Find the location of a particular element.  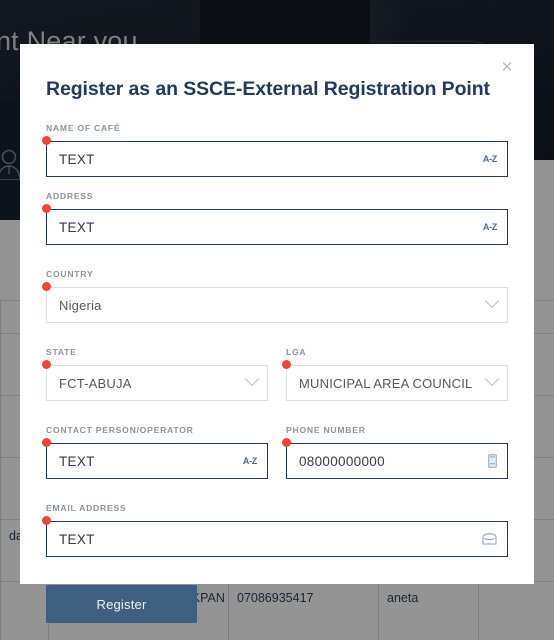

field-address: ADDRESS A-Z is located at coordinates (275, 218).